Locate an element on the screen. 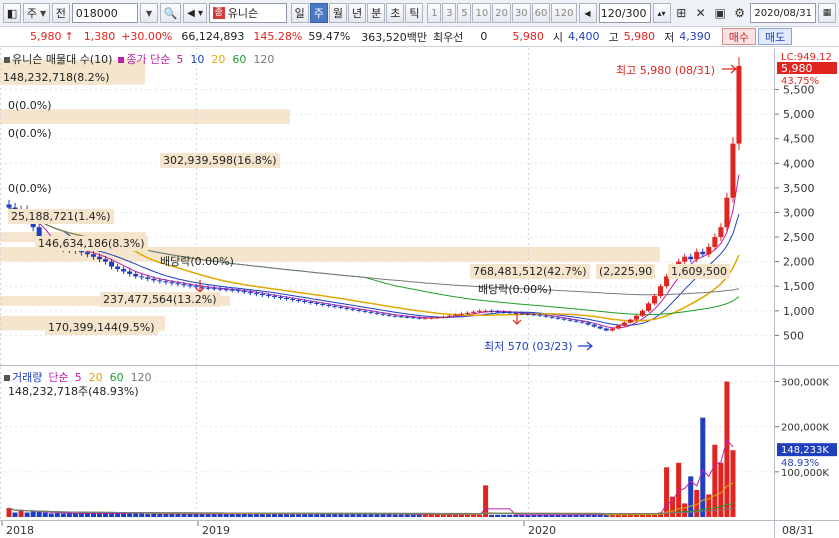 This screenshot has height=538, width=839. interval-button: 10 is located at coordinates (482, 13).